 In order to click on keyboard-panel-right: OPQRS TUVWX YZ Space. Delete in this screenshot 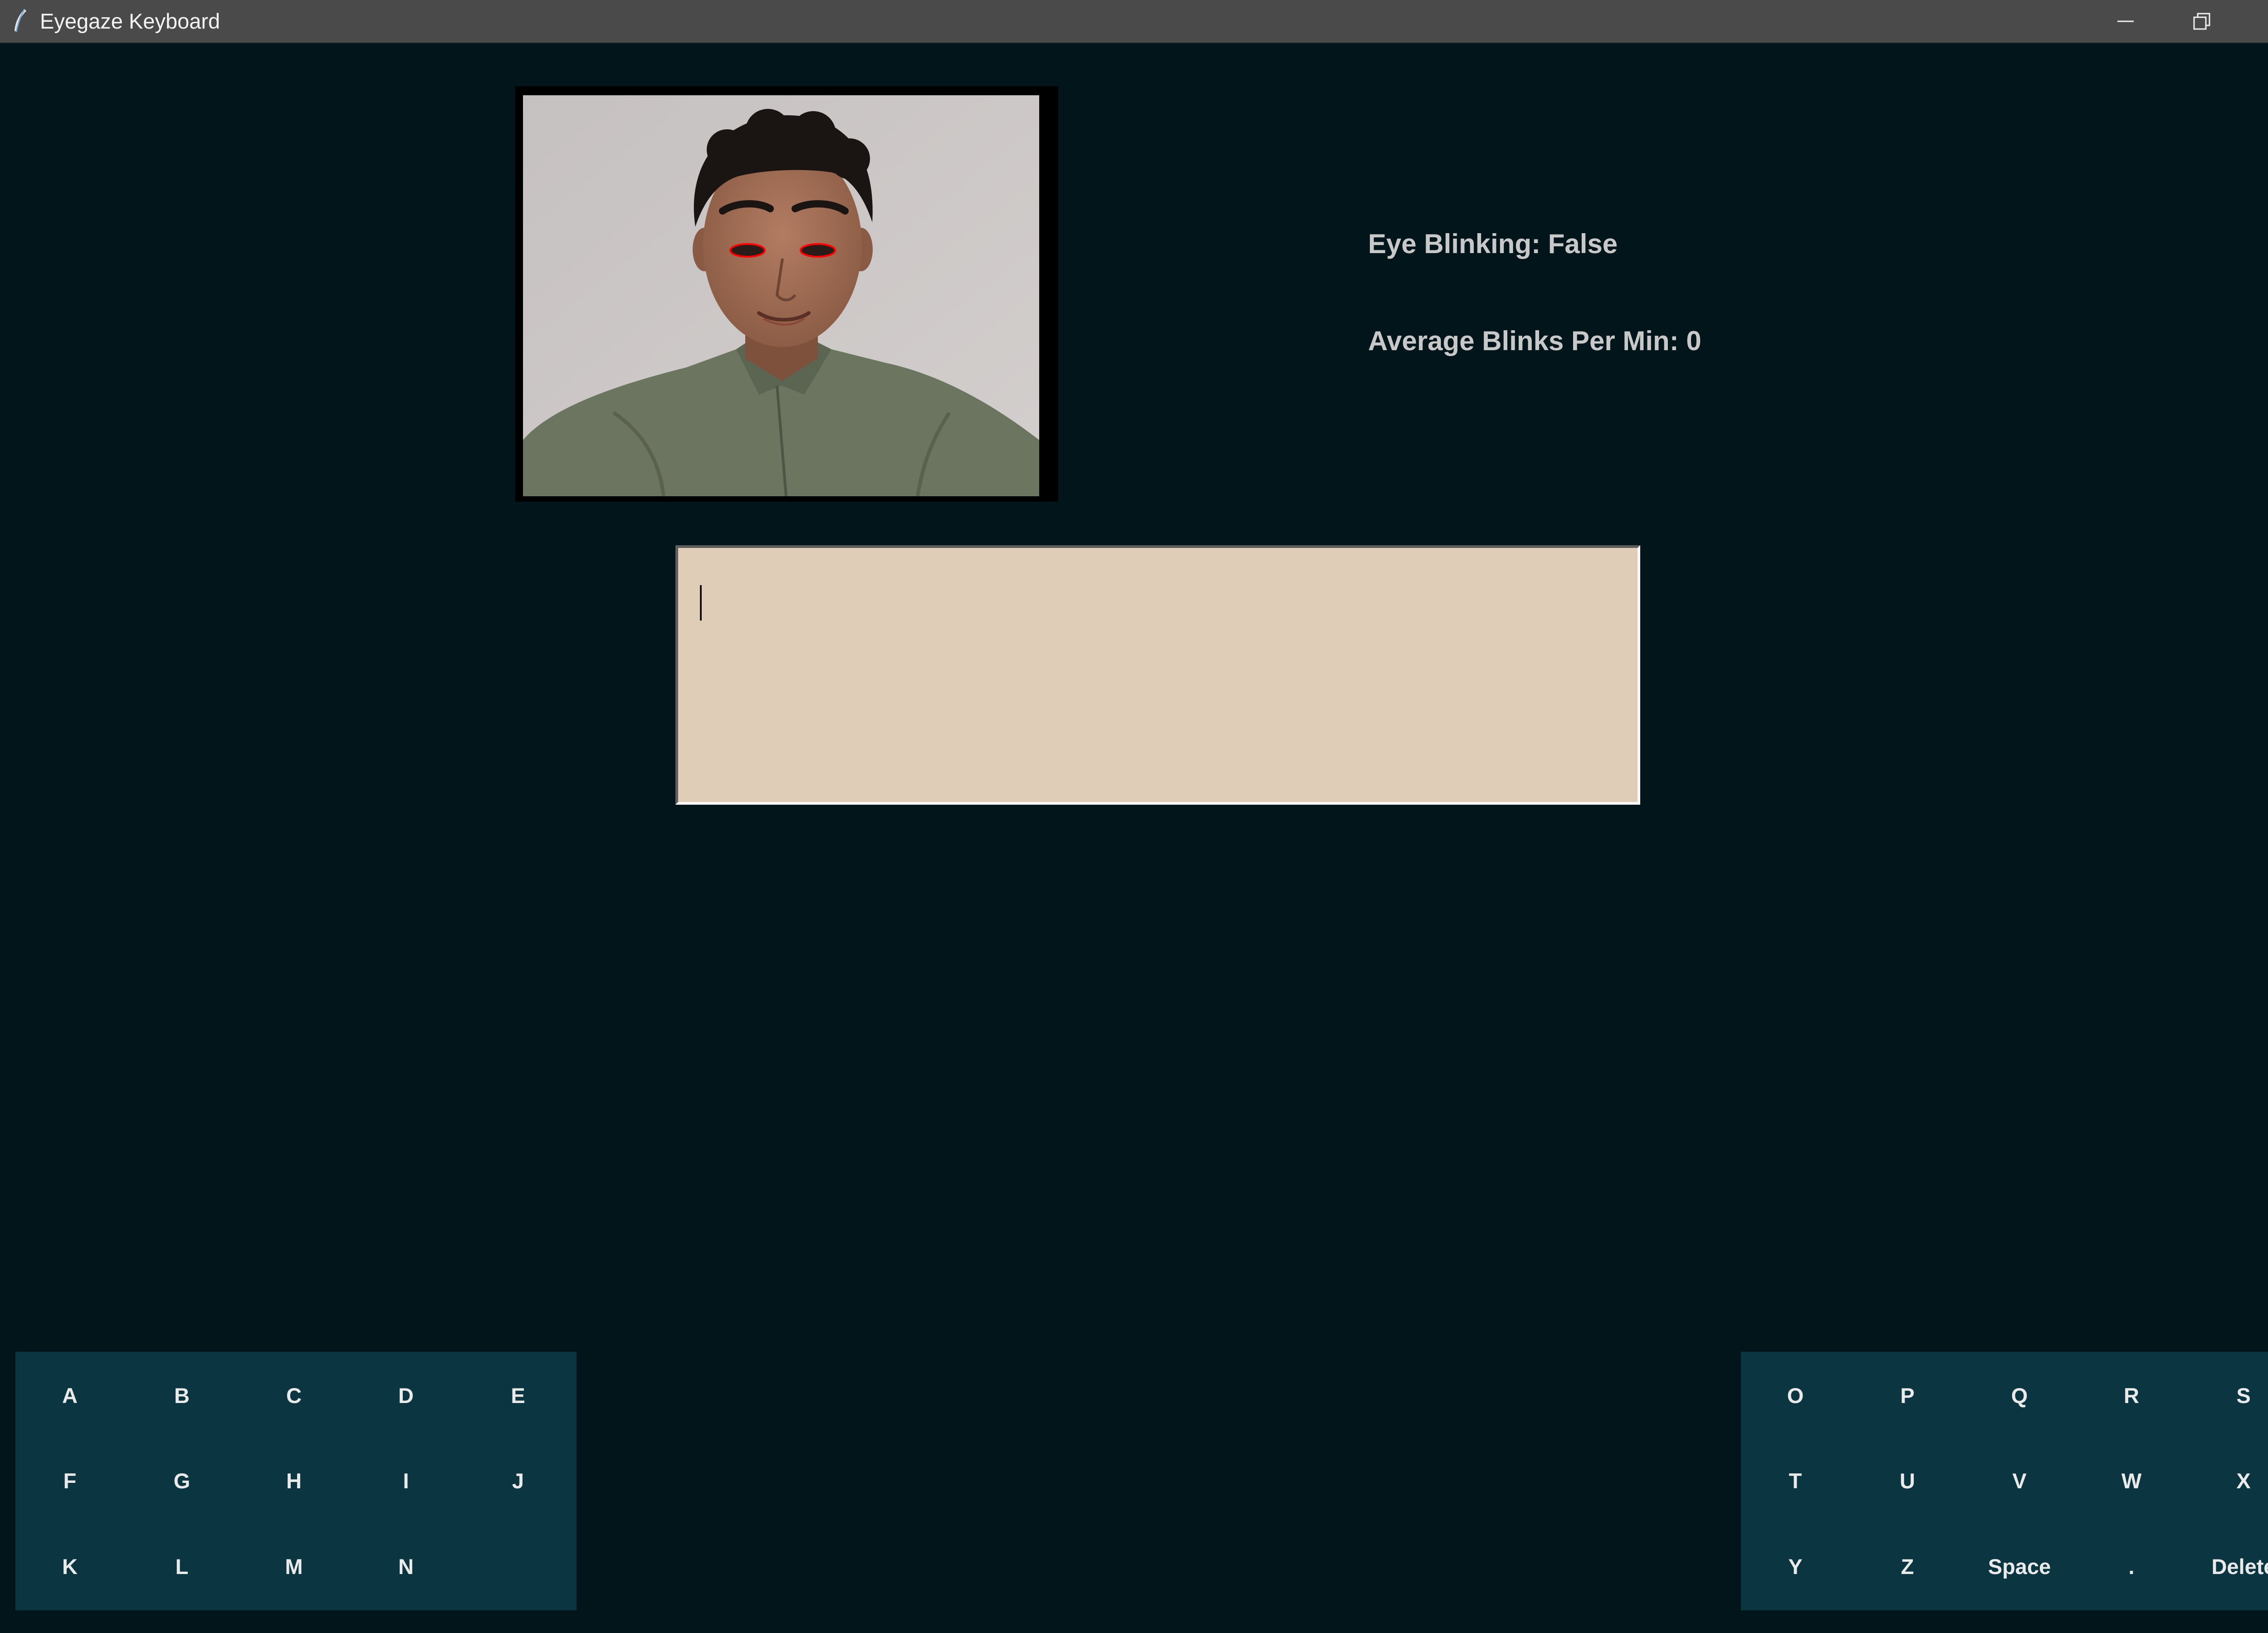, I will do `click(2005, 1481)`.